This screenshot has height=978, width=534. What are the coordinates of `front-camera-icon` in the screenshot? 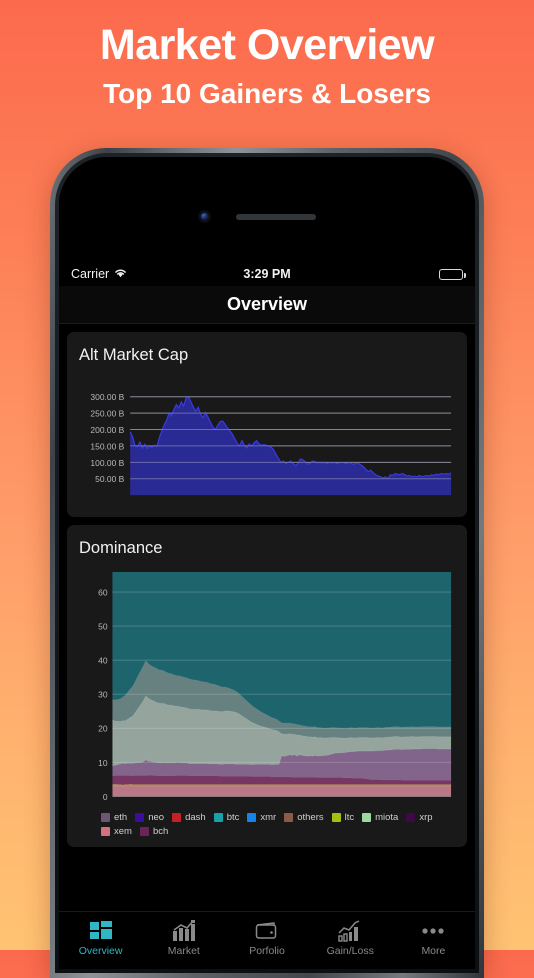 It's located at (204, 216).